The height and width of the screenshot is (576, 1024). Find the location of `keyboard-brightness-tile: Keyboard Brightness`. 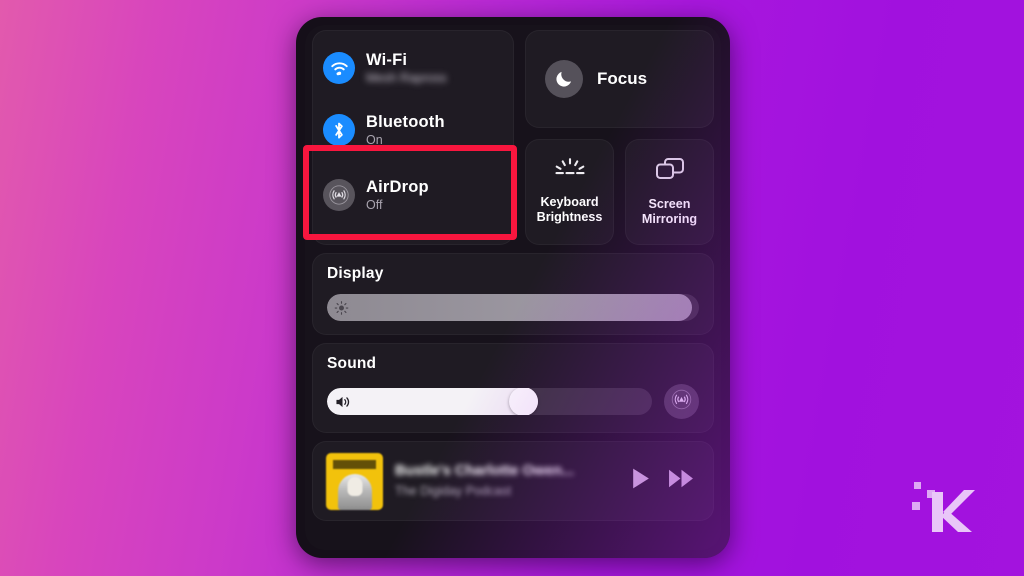

keyboard-brightness-tile: Keyboard Brightness is located at coordinates (569, 192).